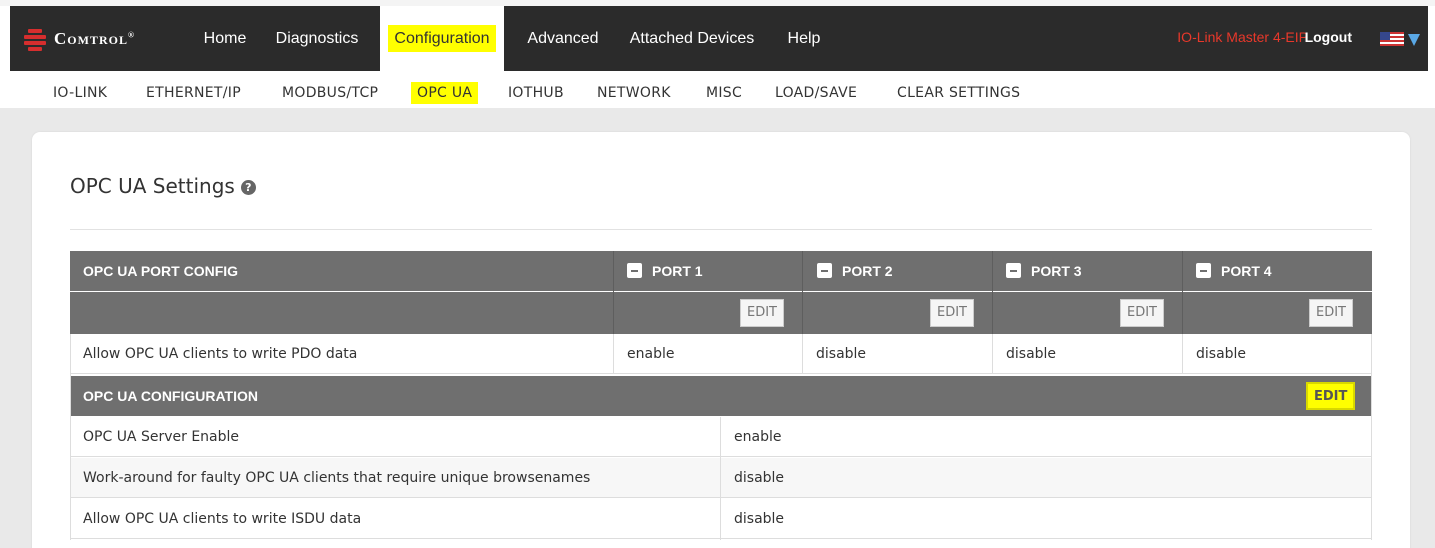  Describe the element at coordinates (816, 93) in the screenshot. I see `subnav-load-save: LOAD/SAVE` at that location.